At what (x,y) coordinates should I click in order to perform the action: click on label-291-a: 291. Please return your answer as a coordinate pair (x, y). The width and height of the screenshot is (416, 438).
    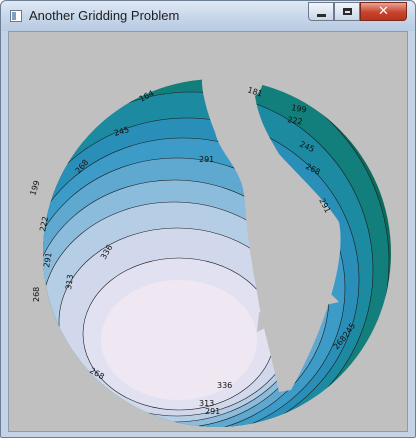
    Looking at the image, I should click on (206, 159).